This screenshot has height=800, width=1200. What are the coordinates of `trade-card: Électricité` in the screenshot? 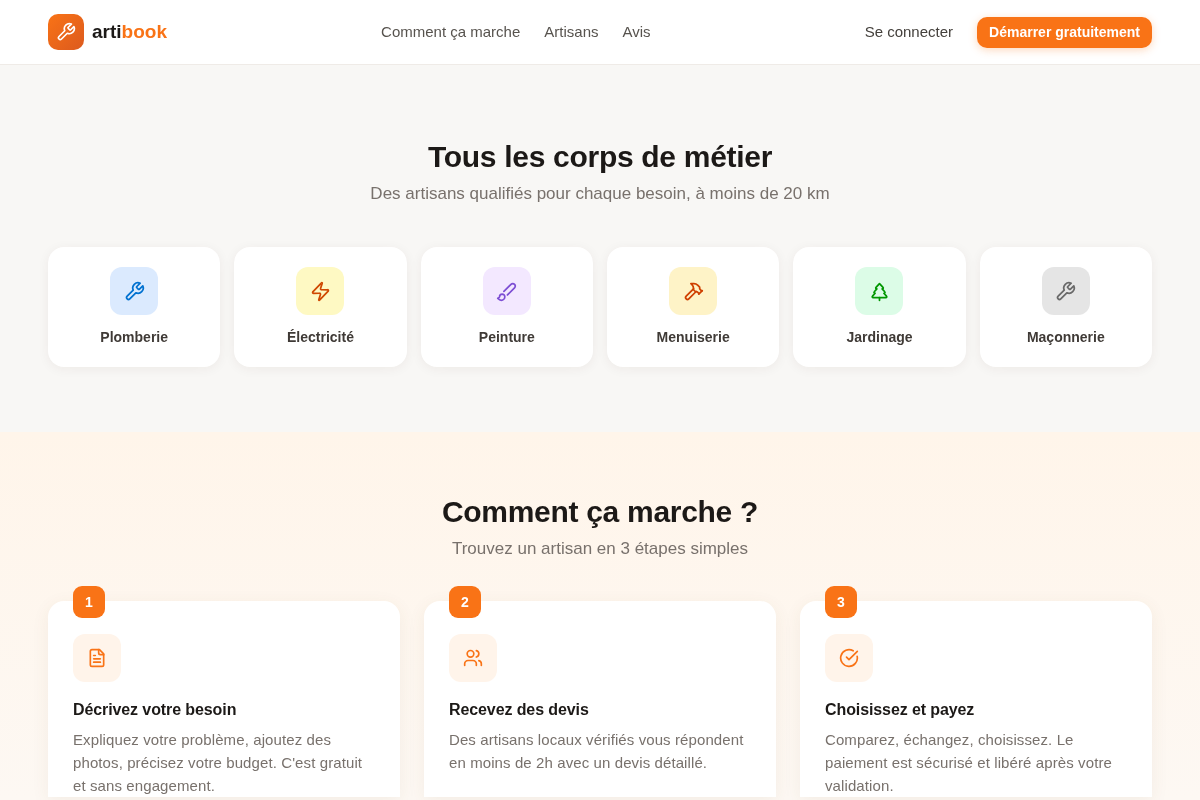 It's located at (320, 307).